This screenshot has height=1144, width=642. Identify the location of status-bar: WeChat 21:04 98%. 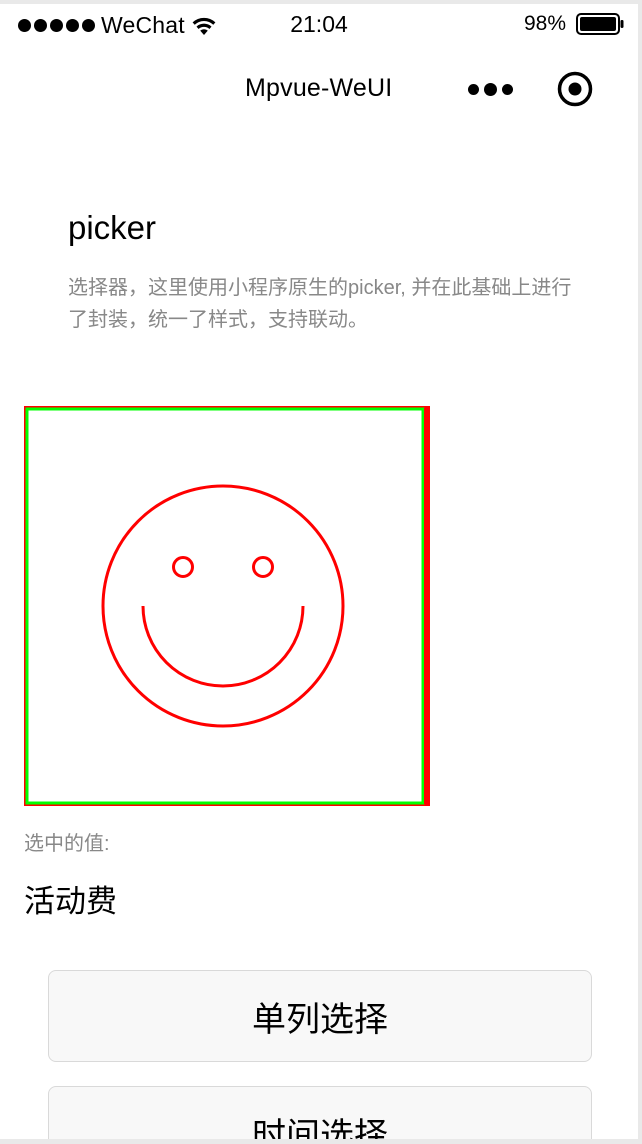
(319, 24).